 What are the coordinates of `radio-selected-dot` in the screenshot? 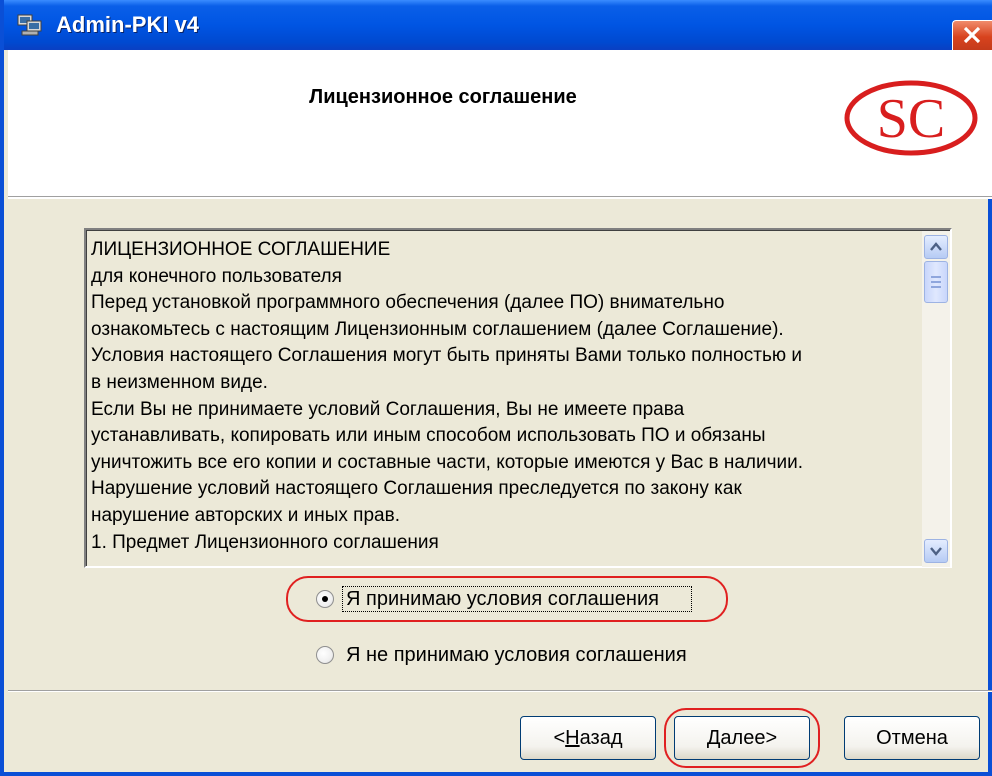 It's located at (325, 599).